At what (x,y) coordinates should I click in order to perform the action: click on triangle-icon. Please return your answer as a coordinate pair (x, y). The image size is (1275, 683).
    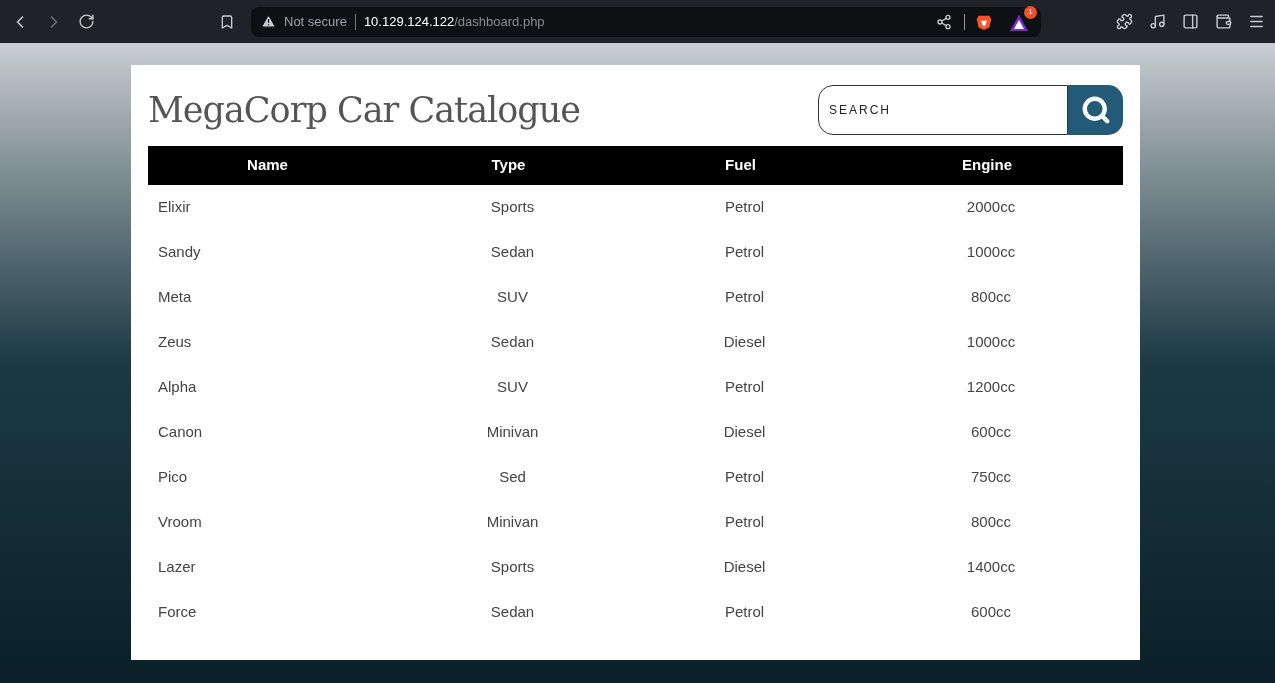
    Looking at the image, I should click on (1019, 22).